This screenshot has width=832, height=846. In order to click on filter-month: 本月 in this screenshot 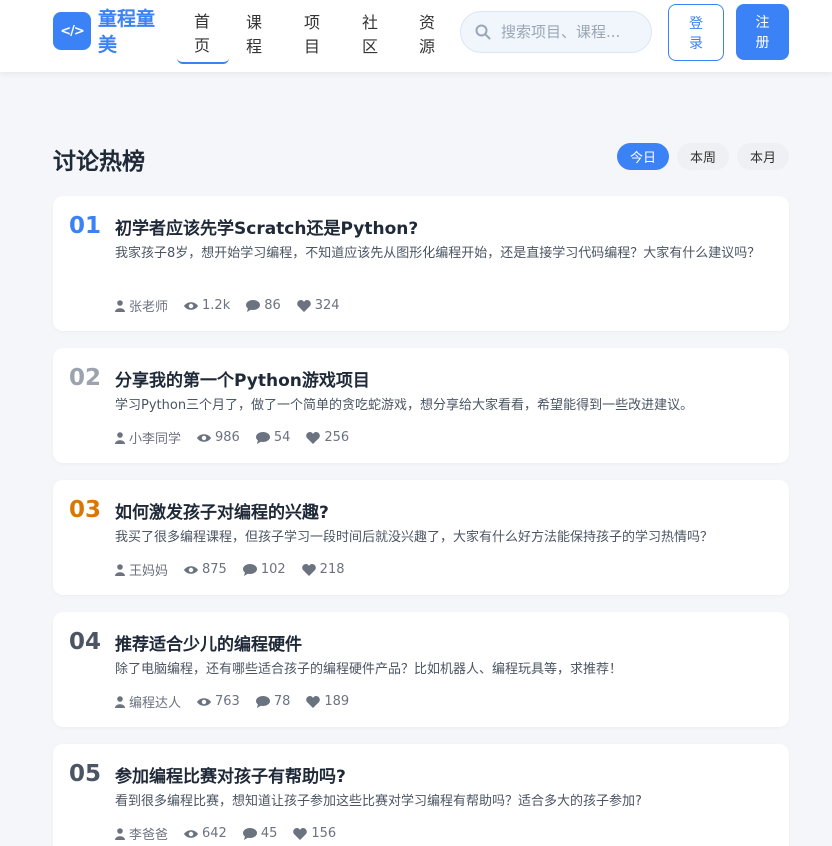, I will do `click(763, 156)`.